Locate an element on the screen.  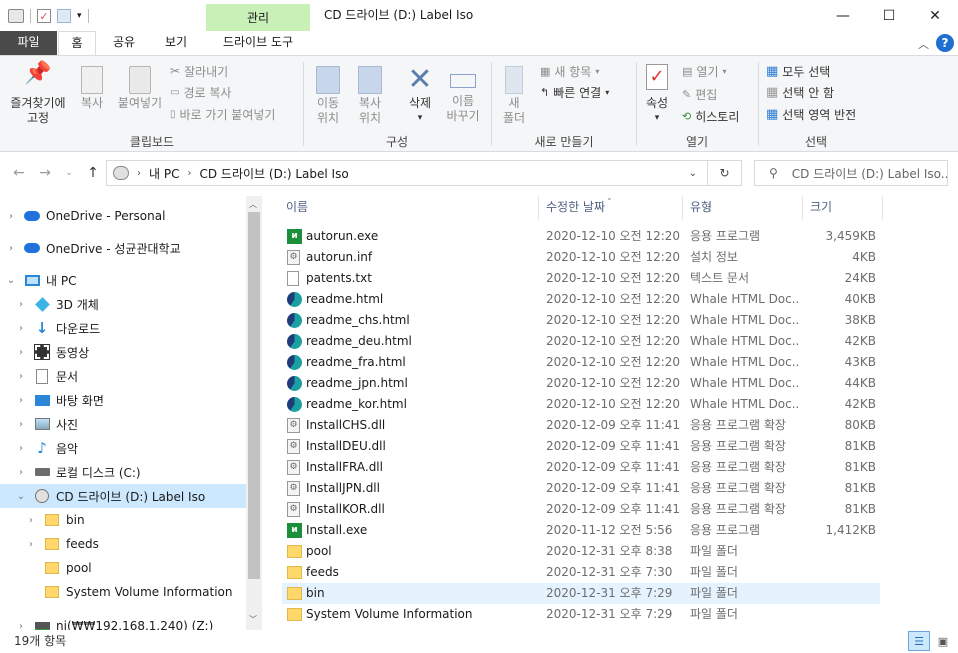
breadcrumb-cd-drive: CD 드라이브 (D:) Label Iso is located at coordinates (273, 173).